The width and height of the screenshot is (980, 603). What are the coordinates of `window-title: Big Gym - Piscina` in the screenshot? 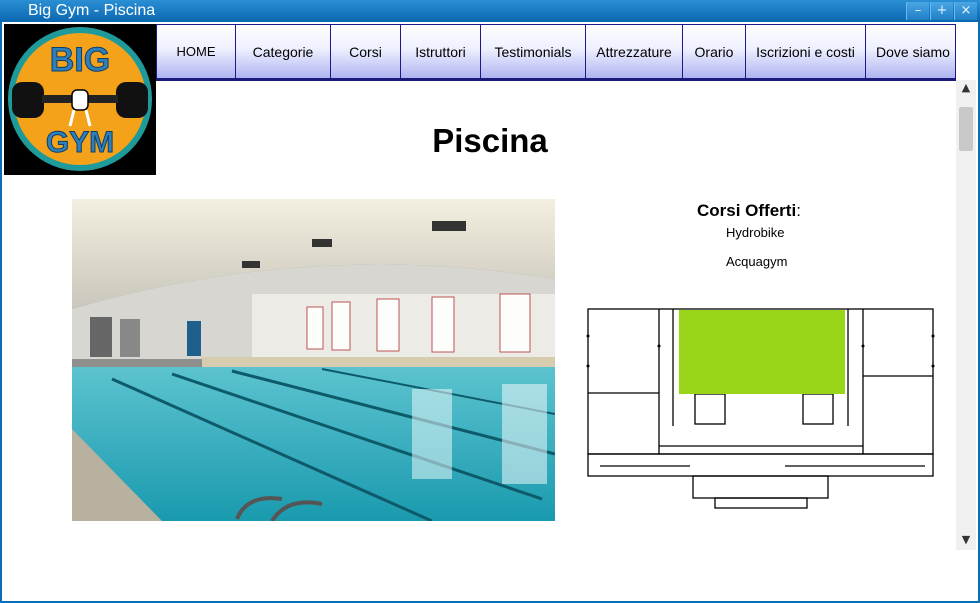 It's located at (92, 10).